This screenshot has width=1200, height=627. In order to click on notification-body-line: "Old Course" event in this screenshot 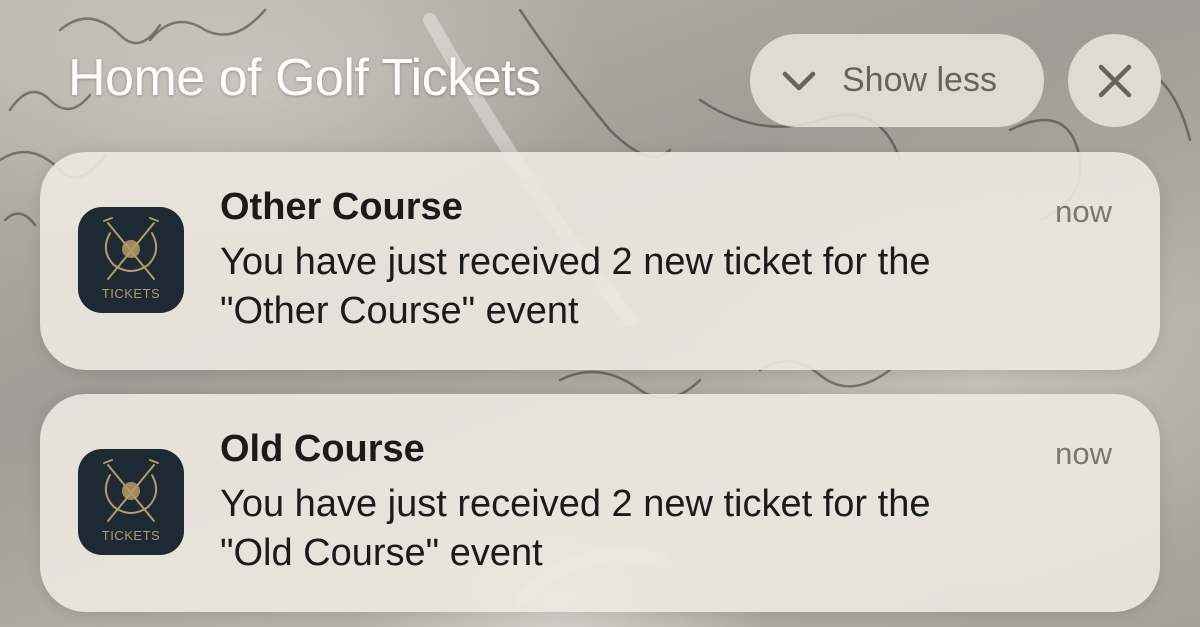, I will do `click(381, 553)`.